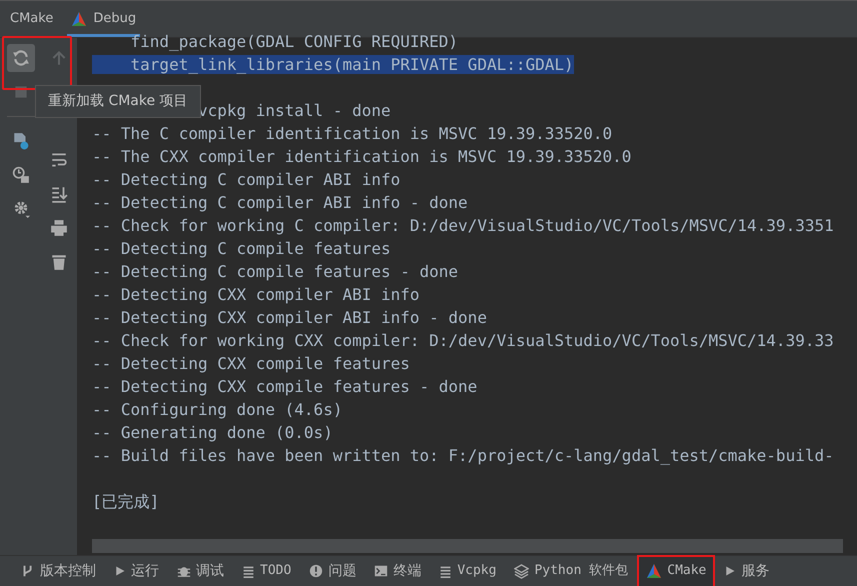  I want to click on file-gear-icon, so click(21, 141).